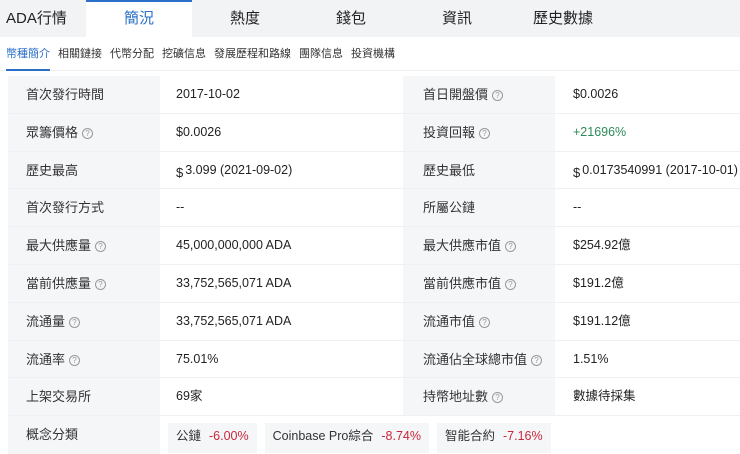 This screenshot has width=740, height=454. Describe the element at coordinates (449, 132) in the screenshot. I see `label-text: 投資回報` at that location.